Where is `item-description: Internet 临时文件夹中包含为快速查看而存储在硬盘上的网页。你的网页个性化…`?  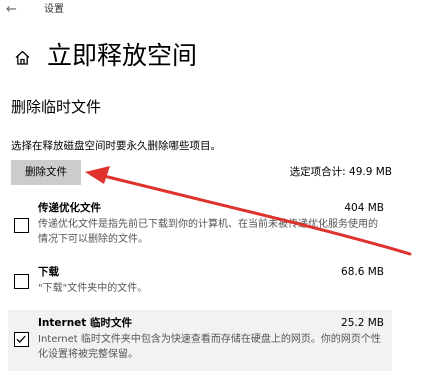
item-description: Internet 临时文件夹中包含为快速查看而存储在硬盘上的网页。你的网页个性化… is located at coordinates (209, 347).